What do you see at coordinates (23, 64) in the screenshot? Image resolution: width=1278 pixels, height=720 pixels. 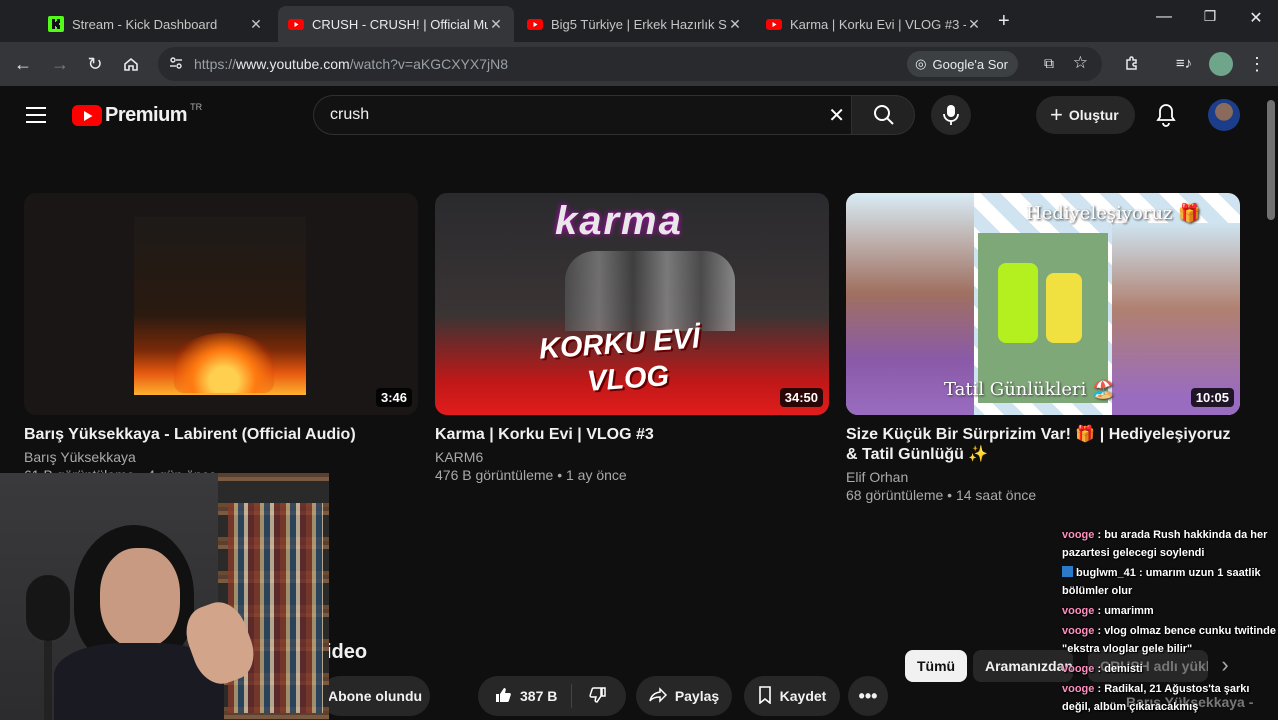 I see `back-icon: ←` at bounding box center [23, 64].